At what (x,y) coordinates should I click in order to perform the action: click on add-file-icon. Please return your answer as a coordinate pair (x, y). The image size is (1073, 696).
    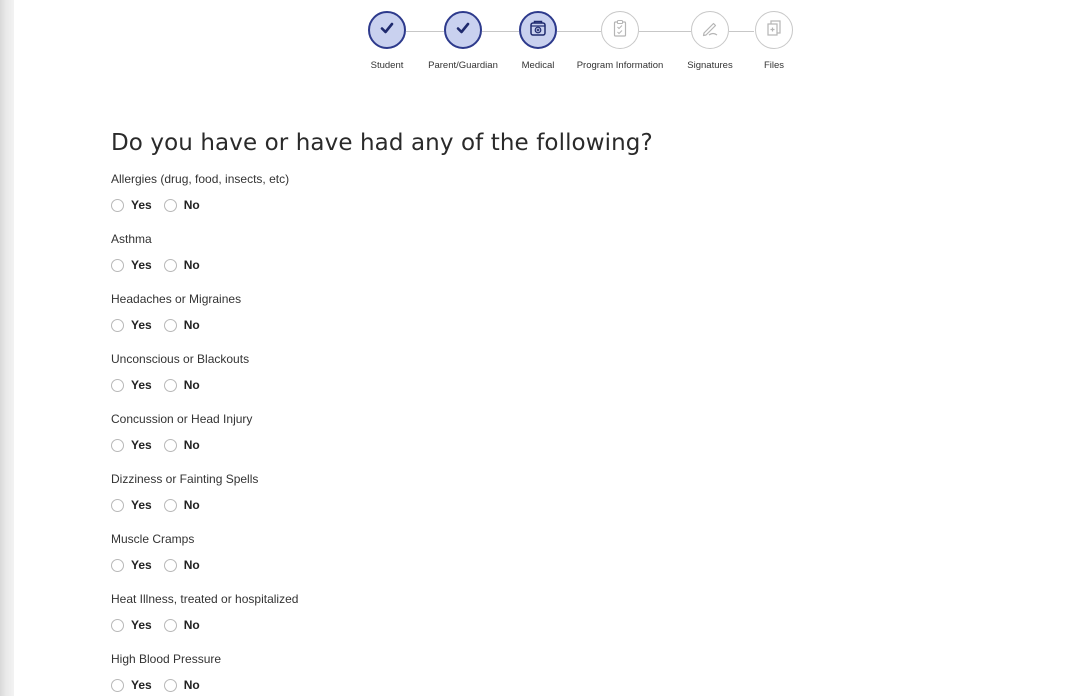
    Looking at the image, I should click on (774, 30).